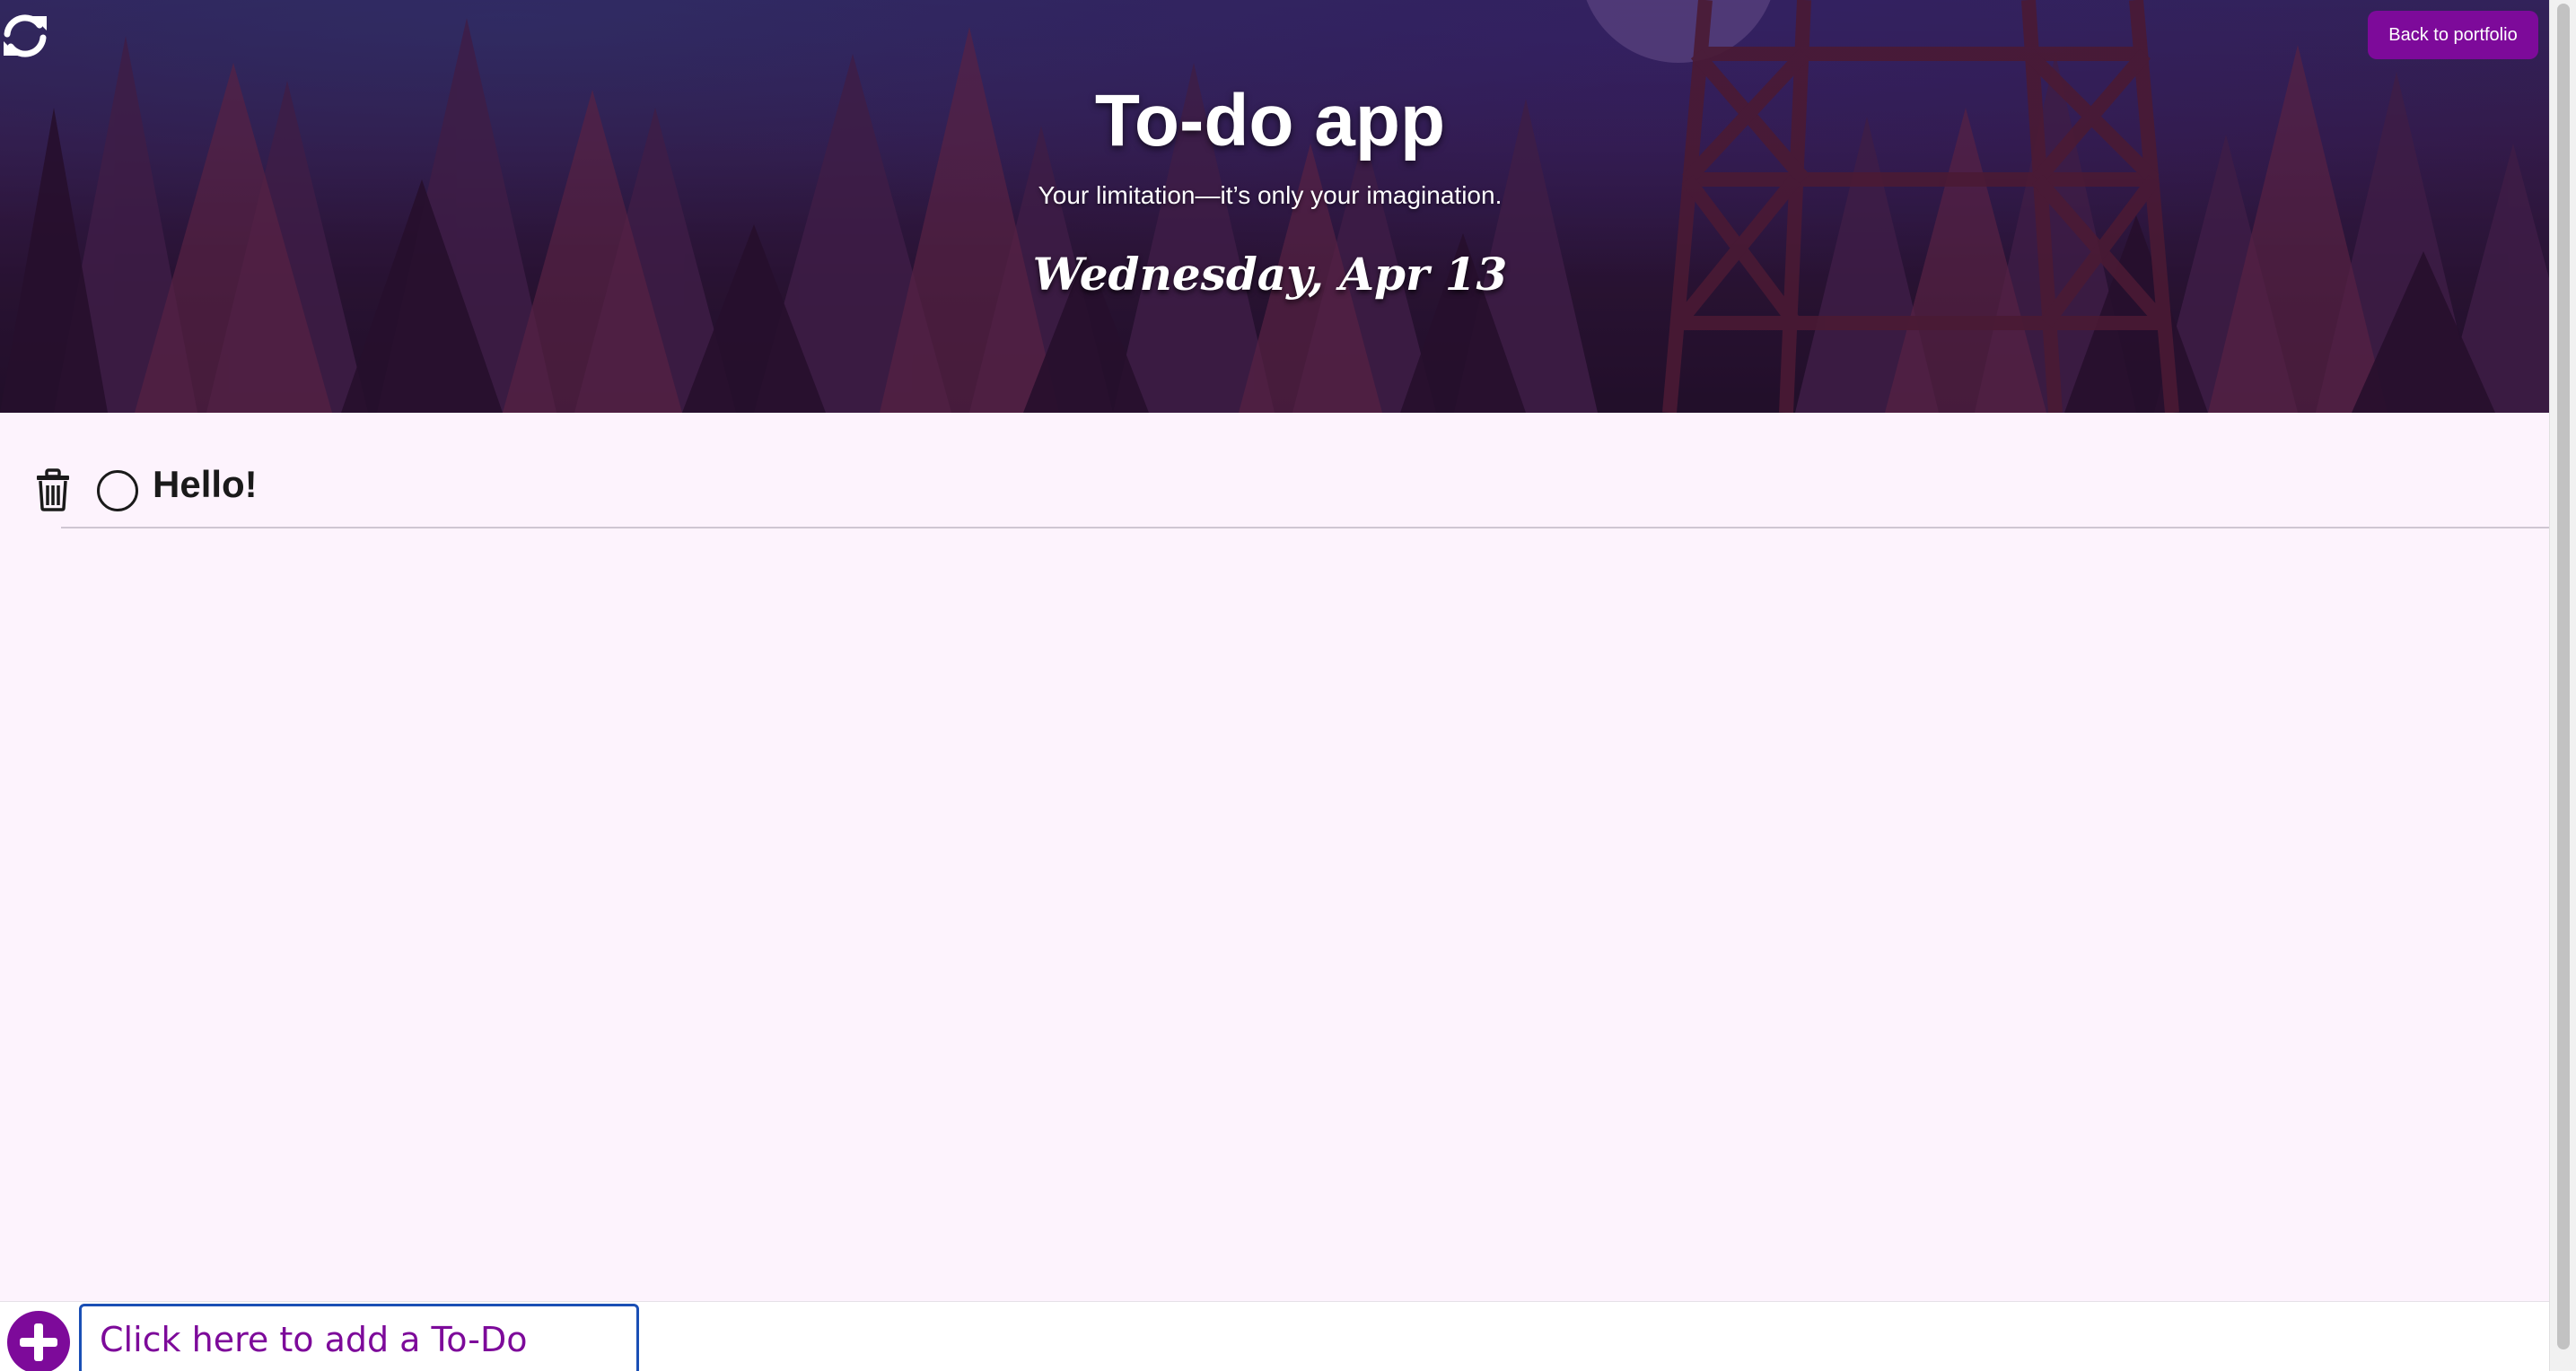 The width and height of the screenshot is (2576, 1371). Describe the element at coordinates (1270, 121) in the screenshot. I see `page-title: To-do app` at that location.